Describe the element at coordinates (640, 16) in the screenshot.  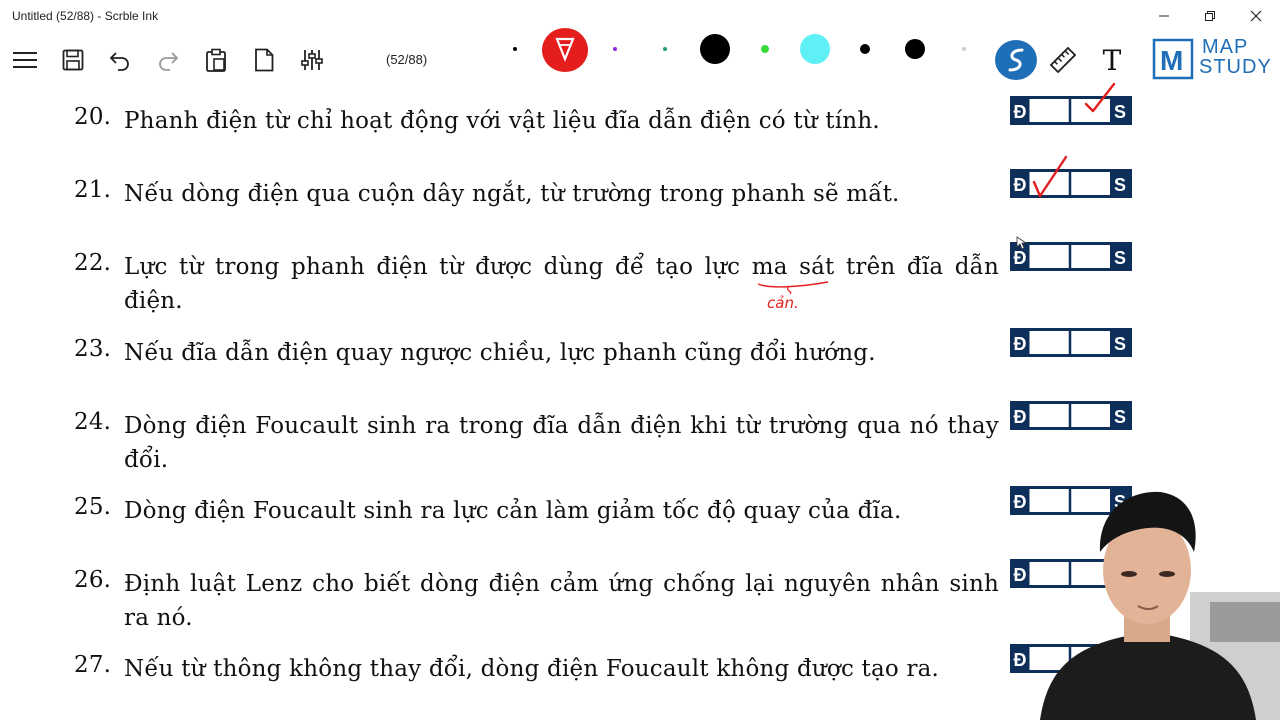
I see `title-bar: Untitled (52/88) - Scrble Ink` at that location.